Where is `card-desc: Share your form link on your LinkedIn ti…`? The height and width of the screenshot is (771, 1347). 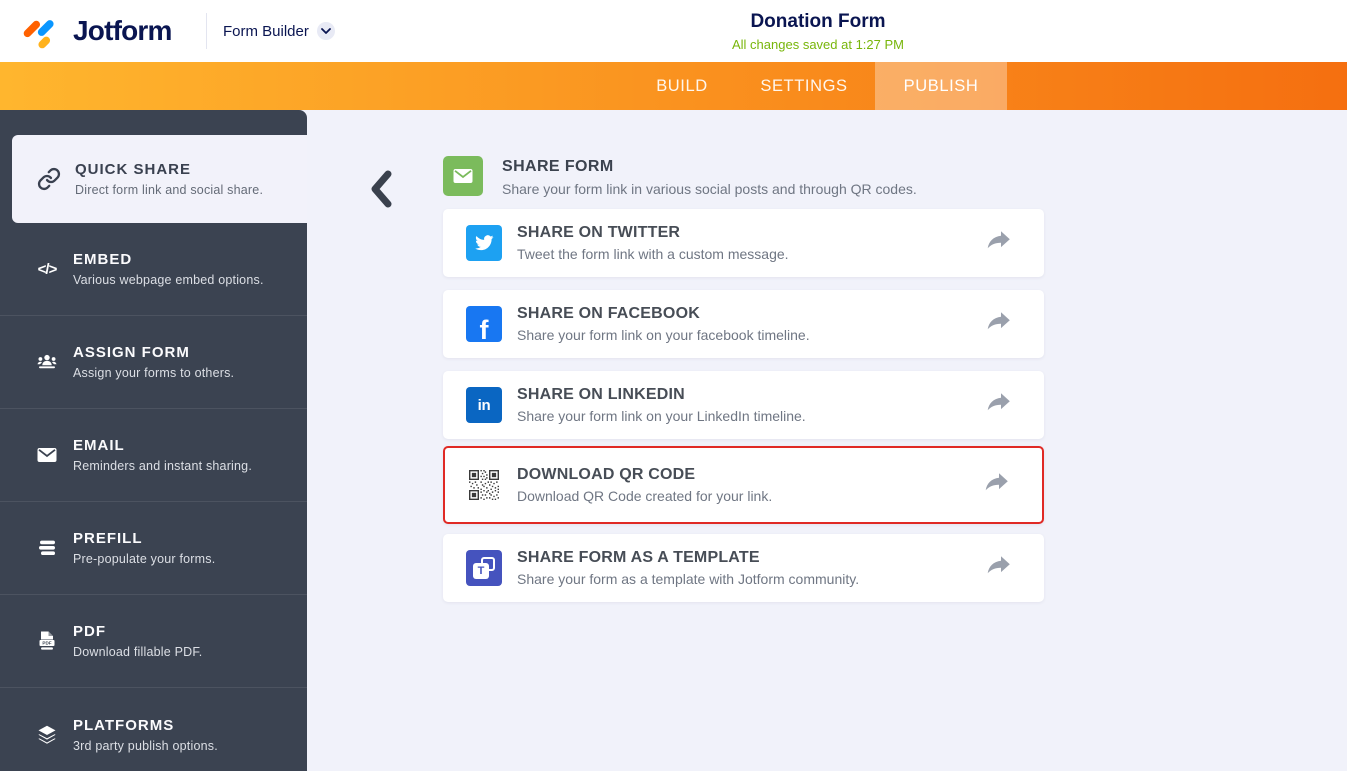 card-desc: Share your form link on your LinkedIn ti… is located at coordinates (661, 416).